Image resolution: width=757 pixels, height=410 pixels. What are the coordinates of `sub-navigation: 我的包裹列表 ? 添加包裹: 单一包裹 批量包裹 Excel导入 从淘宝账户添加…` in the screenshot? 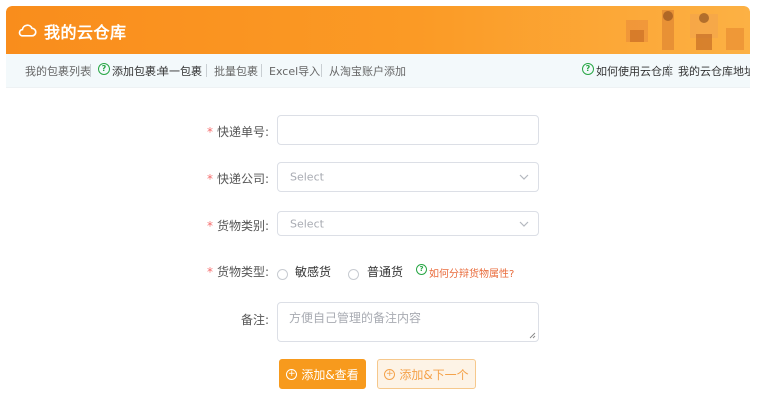 It's located at (378, 71).